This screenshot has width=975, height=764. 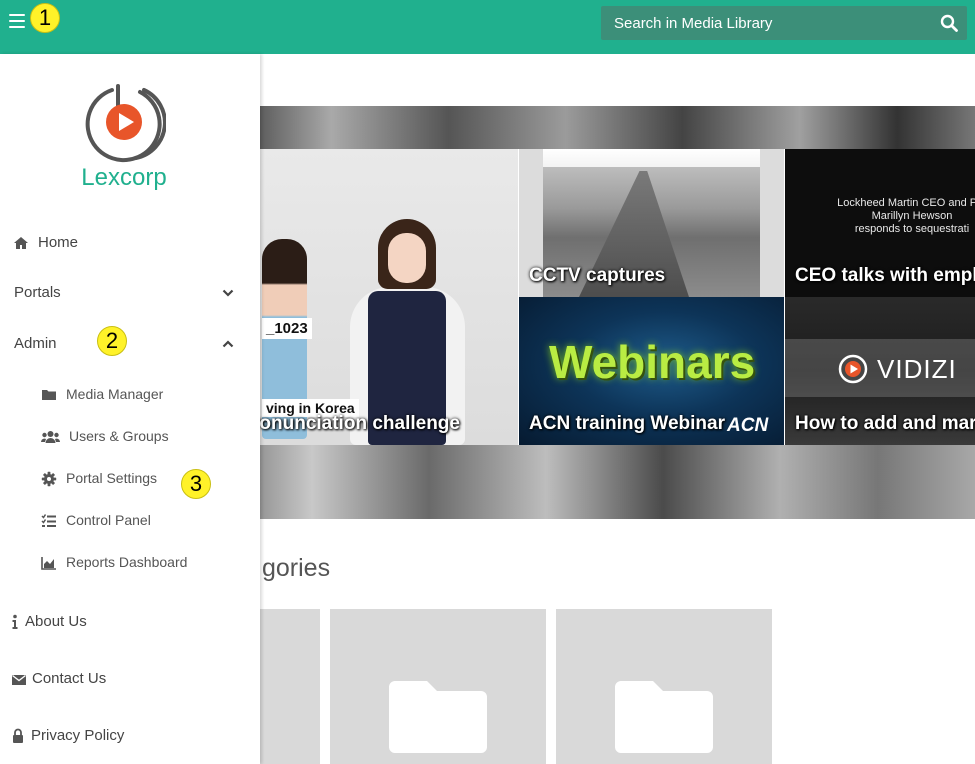 I want to click on featured-tile-vidizi: VIDIZI How to add and mar, so click(x=880, y=371).